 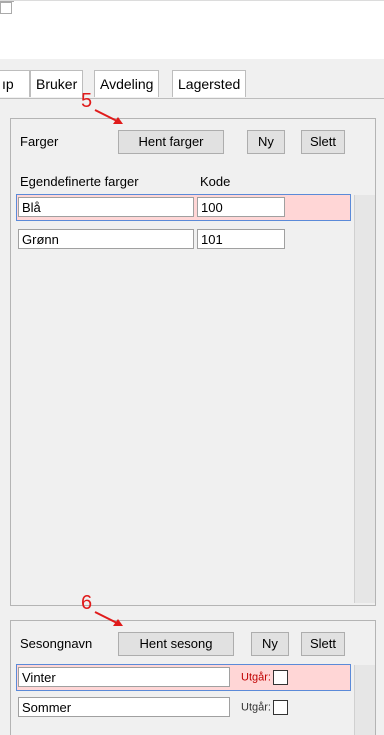 I want to click on tab-label: Lagersted, so click(x=209, y=84).